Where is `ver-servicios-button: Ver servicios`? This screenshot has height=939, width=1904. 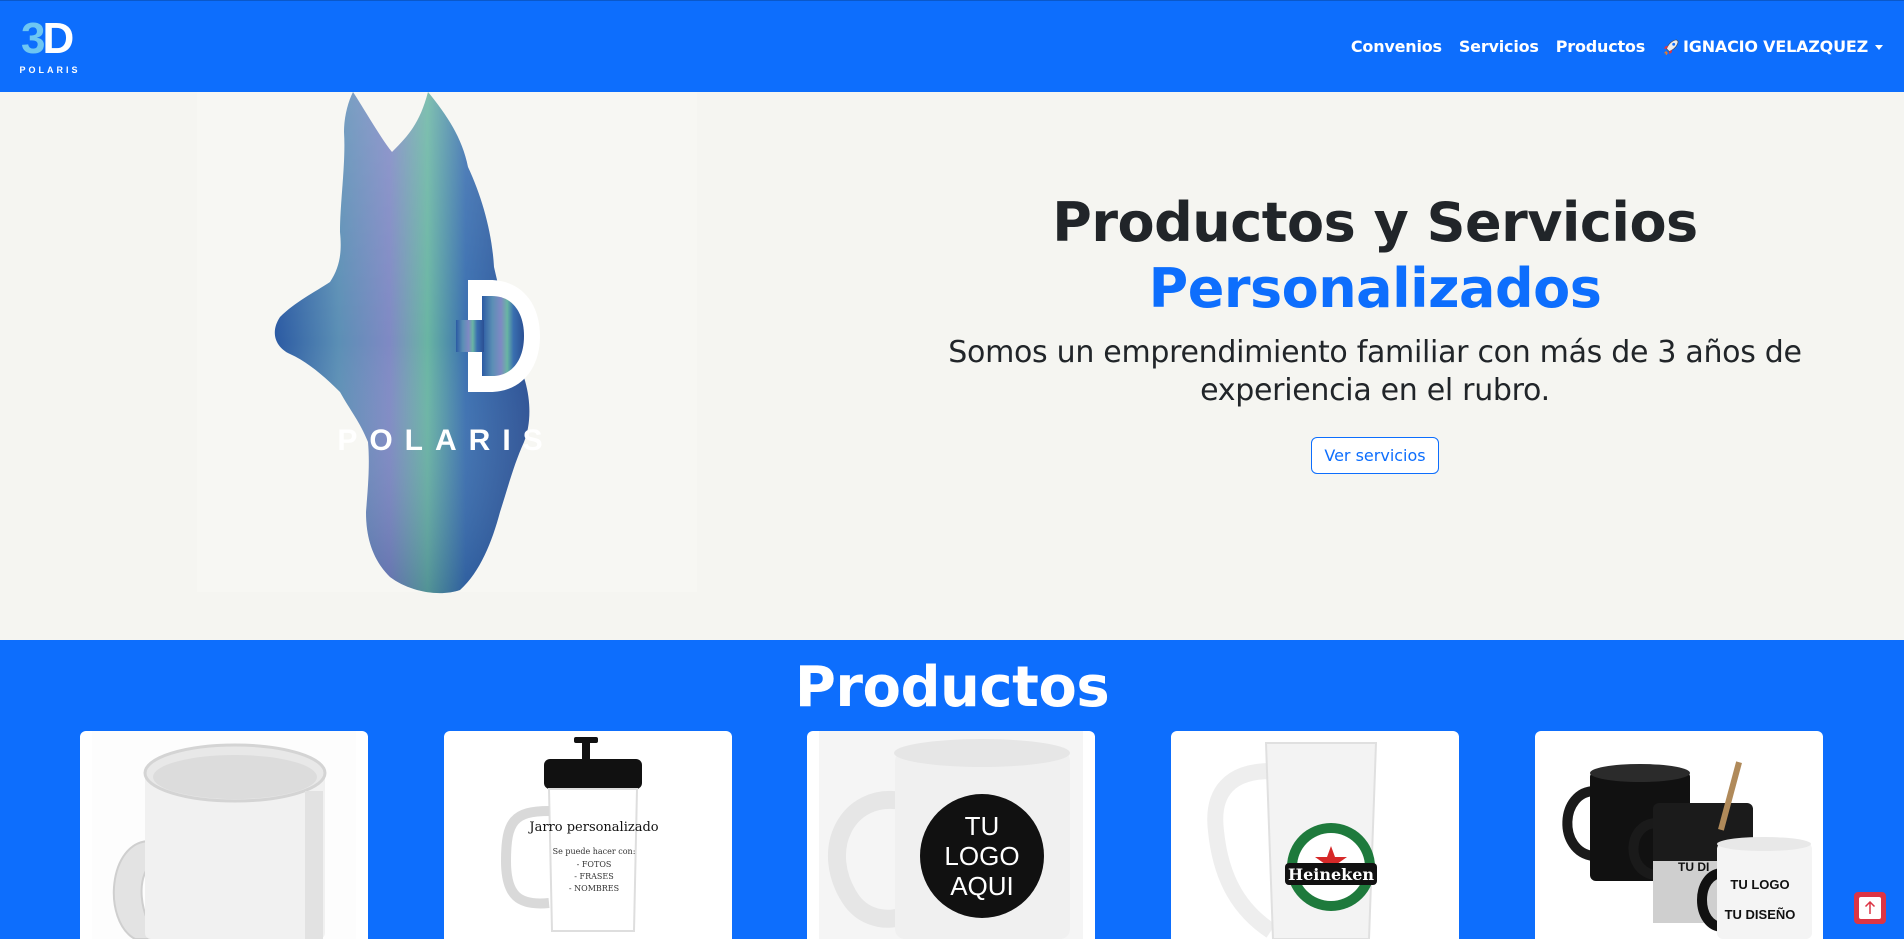 ver-servicios-button: Ver servicios is located at coordinates (1375, 455).